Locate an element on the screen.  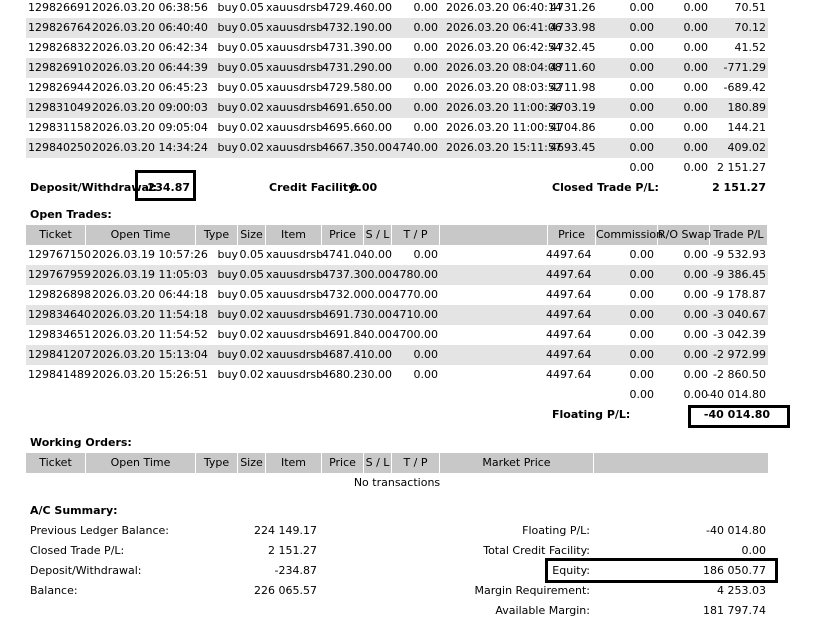
price-cell: 4729.46 is located at coordinates (345, 7).